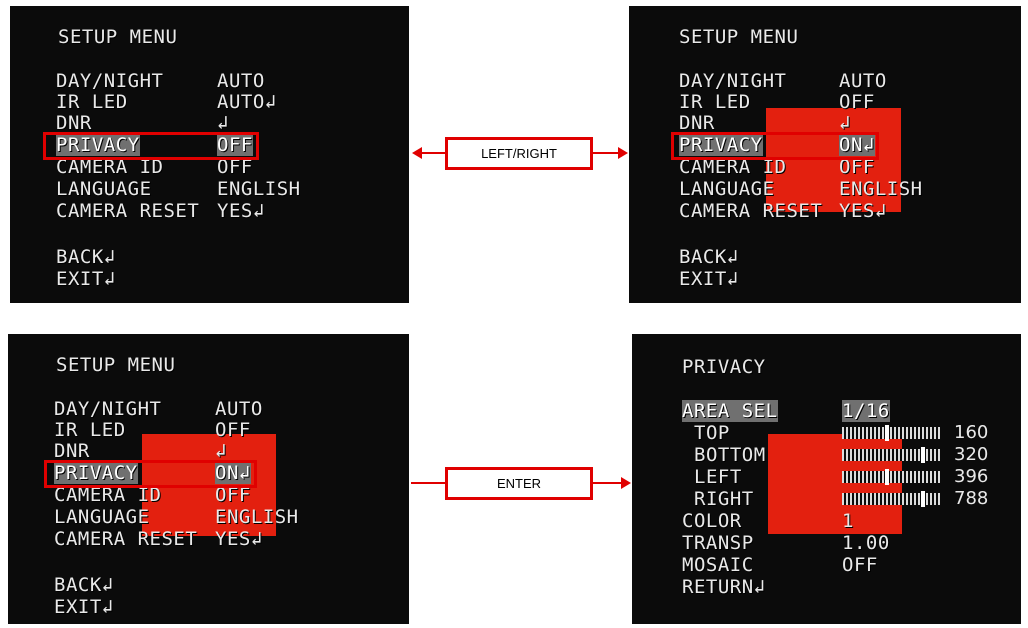  What do you see at coordinates (892, 477) in the screenshot?
I see `slider-left` at bounding box center [892, 477].